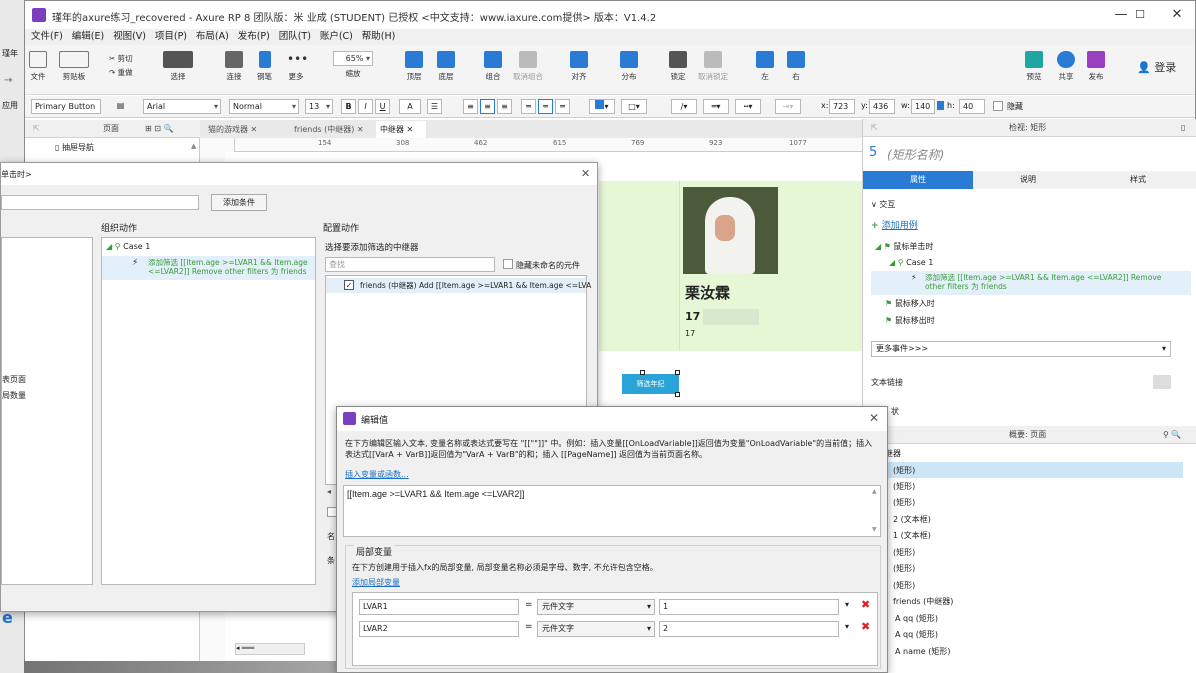 This screenshot has width=1196, height=673. Describe the element at coordinates (336, 37) in the screenshot. I see `menu-account: 账户(C)` at that location.